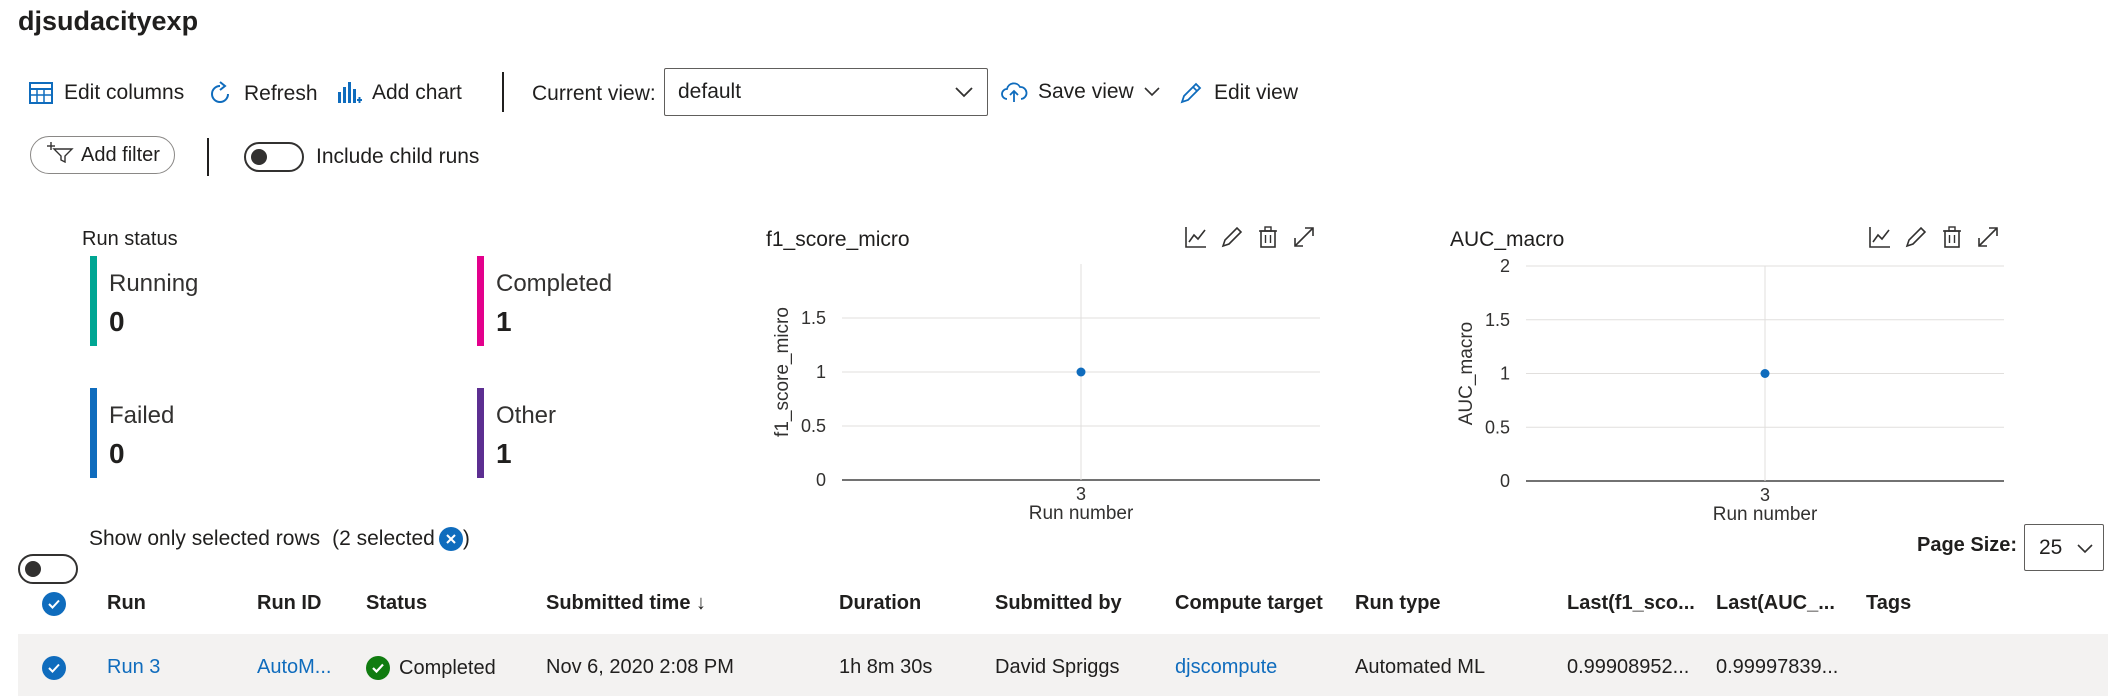  I want to click on compute-target-link: djscompute, so click(1226, 667).